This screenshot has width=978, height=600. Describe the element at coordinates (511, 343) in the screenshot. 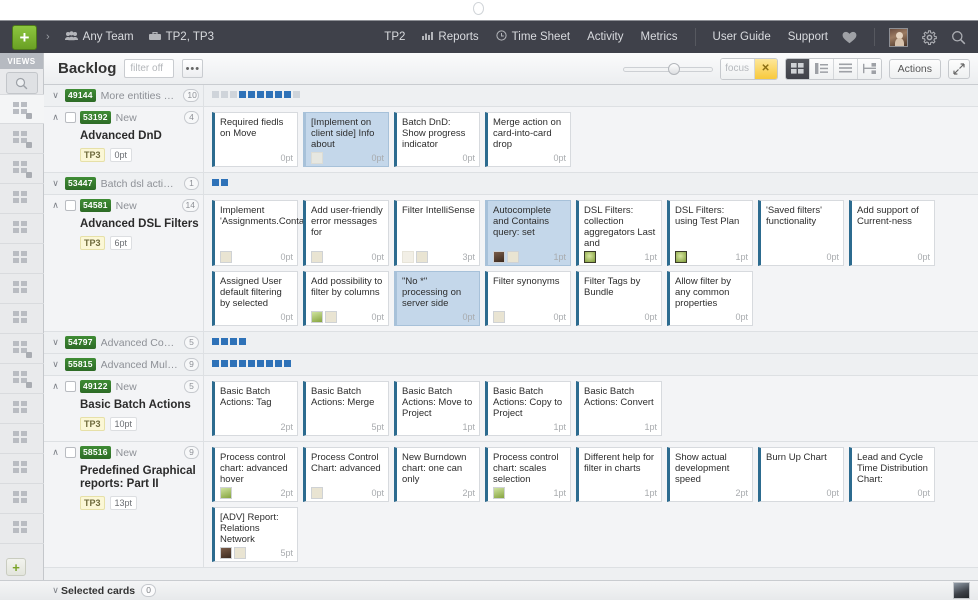

I see `board-row: ∨ 54797 Advanced Comet Supp 5` at that location.